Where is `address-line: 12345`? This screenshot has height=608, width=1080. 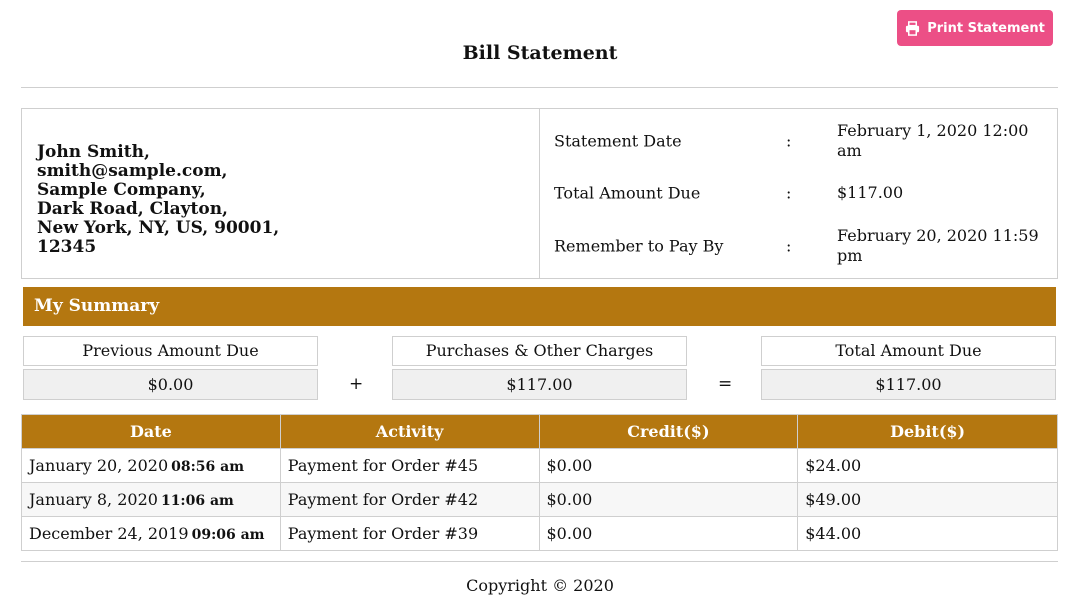 address-line: 12345 is located at coordinates (67, 246).